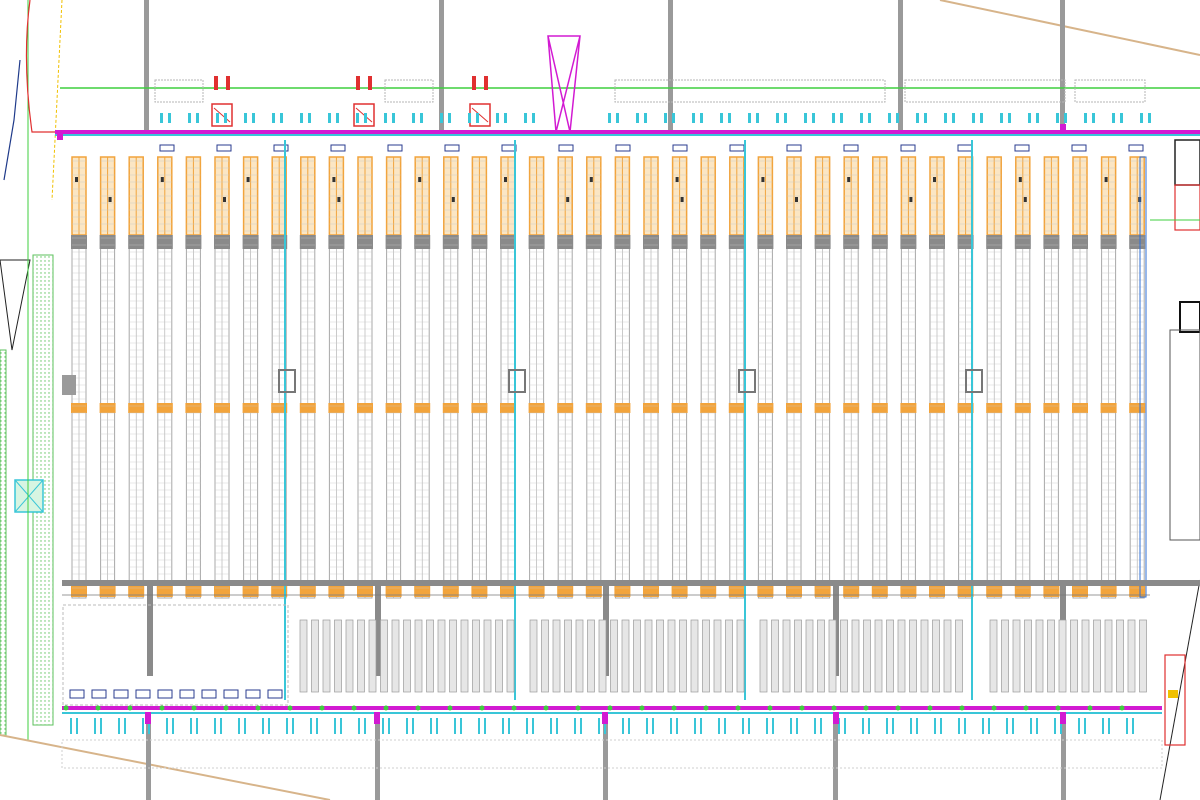 Image resolution: width=1200 pixels, height=800 pixels. Describe the element at coordinates (1189, 317) in the screenshot. I see `server-room` at that location.